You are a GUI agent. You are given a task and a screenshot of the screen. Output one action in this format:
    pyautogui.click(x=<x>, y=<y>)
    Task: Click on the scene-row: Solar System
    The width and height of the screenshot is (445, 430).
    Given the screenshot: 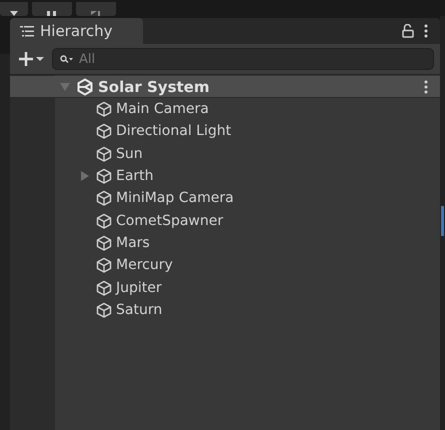 What is the action you would take?
    pyautogui.click(x=225, y=87)
    